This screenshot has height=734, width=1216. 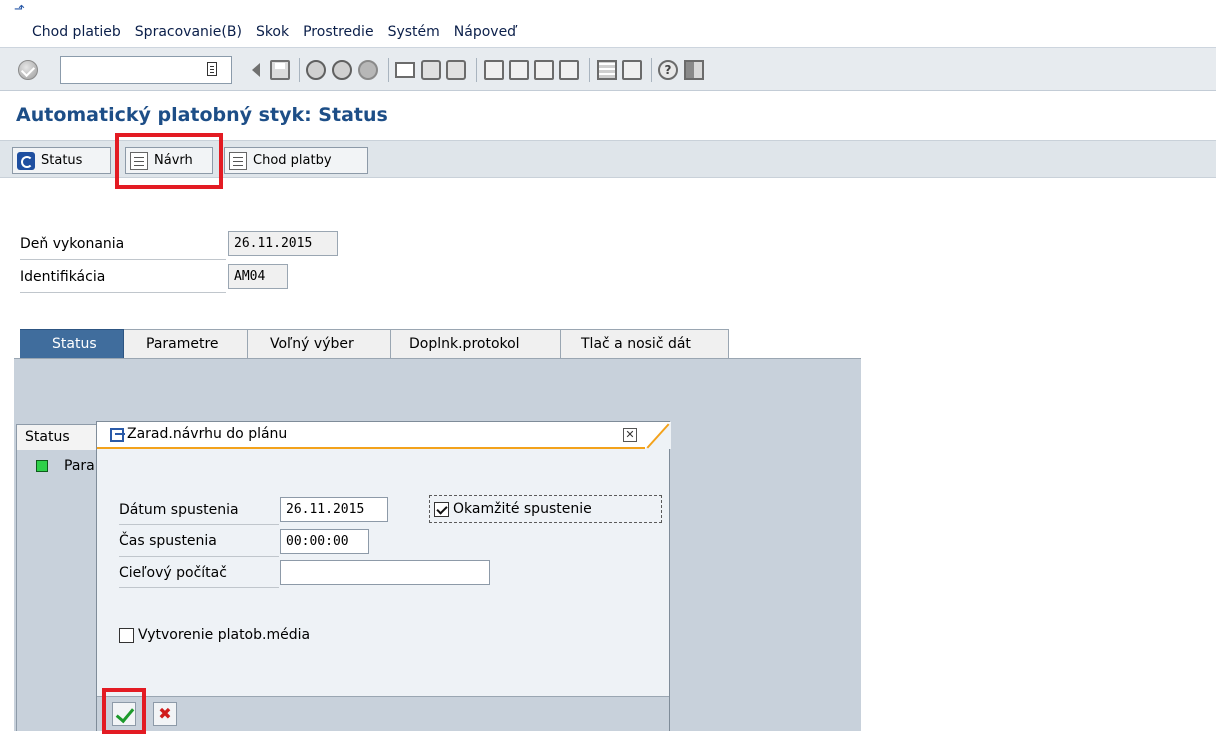 What do you see at coordinates (26, 160) in the screenshot?
I see `refresh-icon` at bounding box center [26, 160].